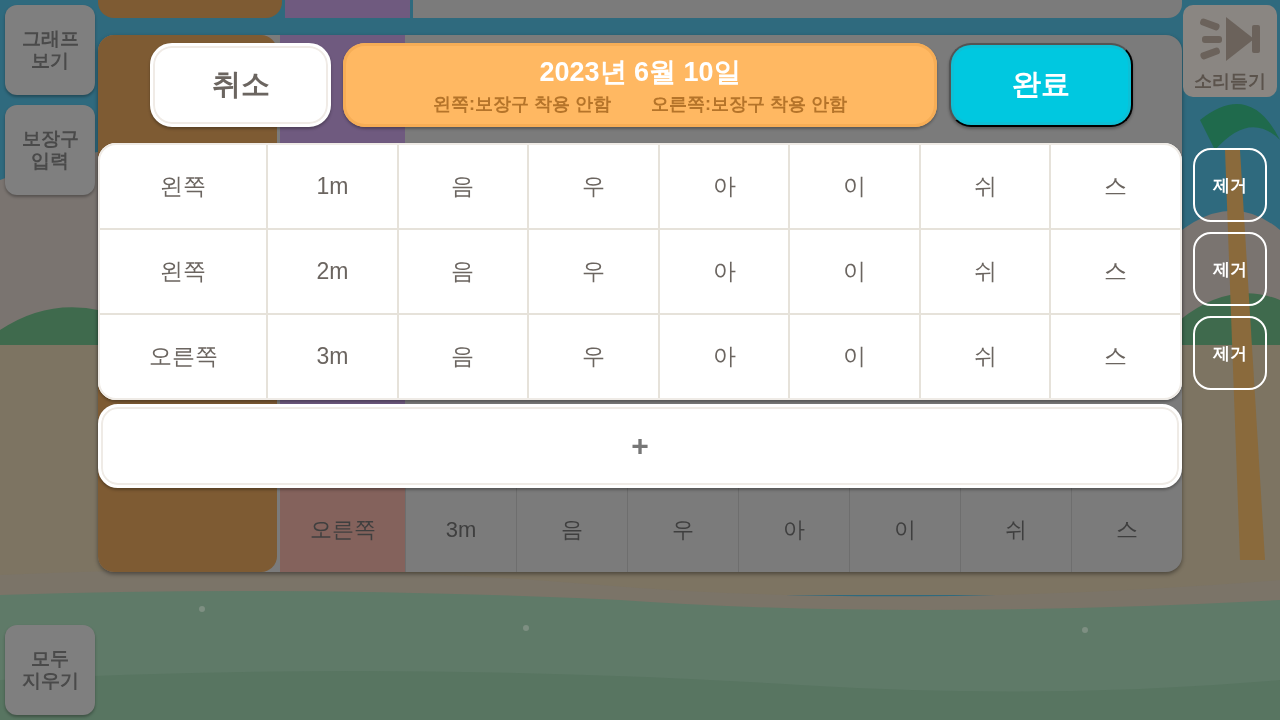 This screenshot has width=1280, height=720. I want to click on table-cell: 오른쪽, so click(342, 530).